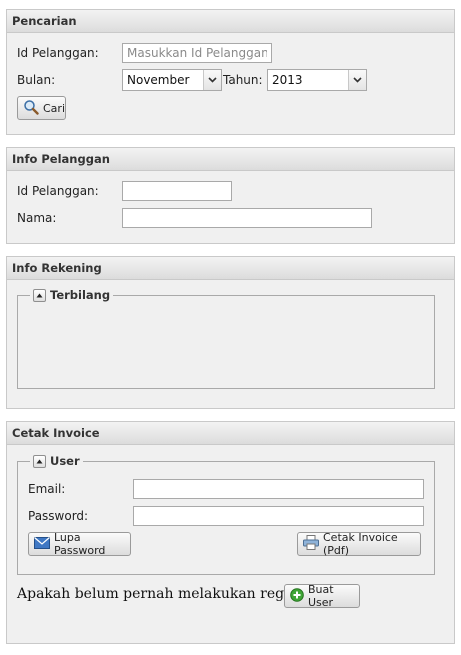 The image size is (461, 655). Describe the element at coordinates (42, 544) in the screenshot. I see `envelope-icon` at that location.